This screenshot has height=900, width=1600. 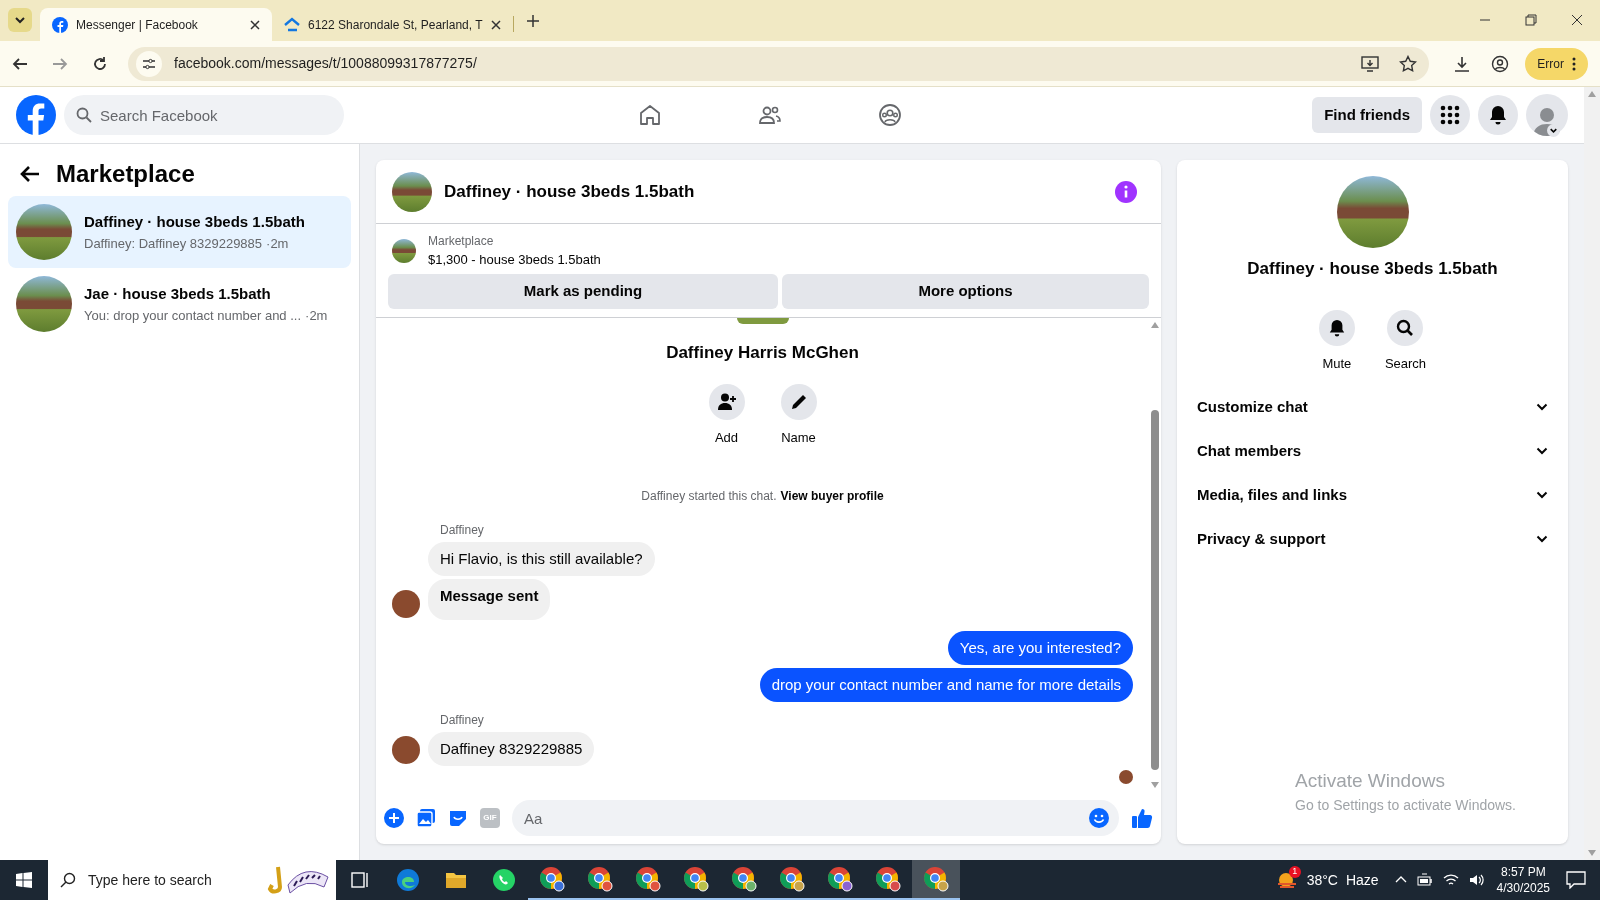 What do you see at coordinates (1405, 805) in the screenshot?
I see `activation-message: Go to Settings to activate Windows.` at bounding box center [1405, 805].